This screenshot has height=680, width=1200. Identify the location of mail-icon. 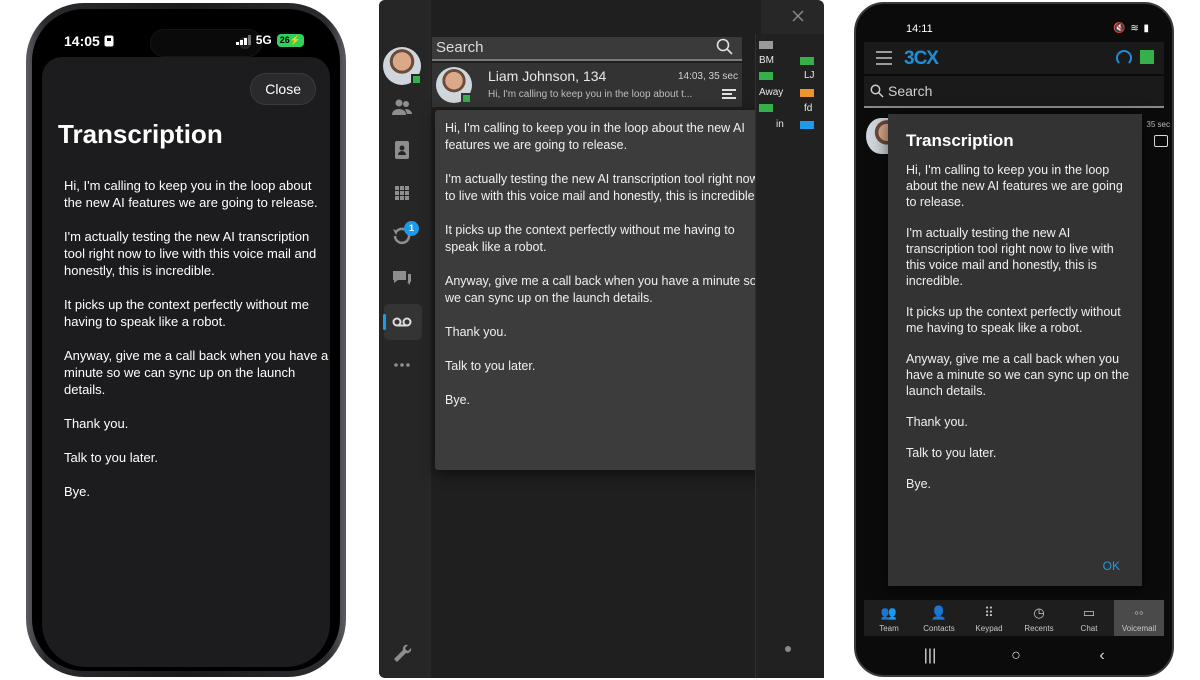
(1161, 141).